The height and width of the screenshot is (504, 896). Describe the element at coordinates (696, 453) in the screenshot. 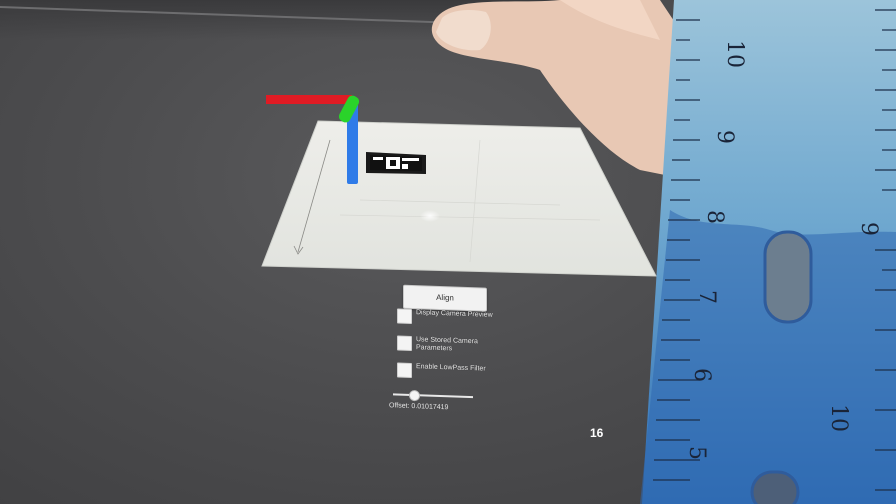

I see `ruler-number: 5` at that location.